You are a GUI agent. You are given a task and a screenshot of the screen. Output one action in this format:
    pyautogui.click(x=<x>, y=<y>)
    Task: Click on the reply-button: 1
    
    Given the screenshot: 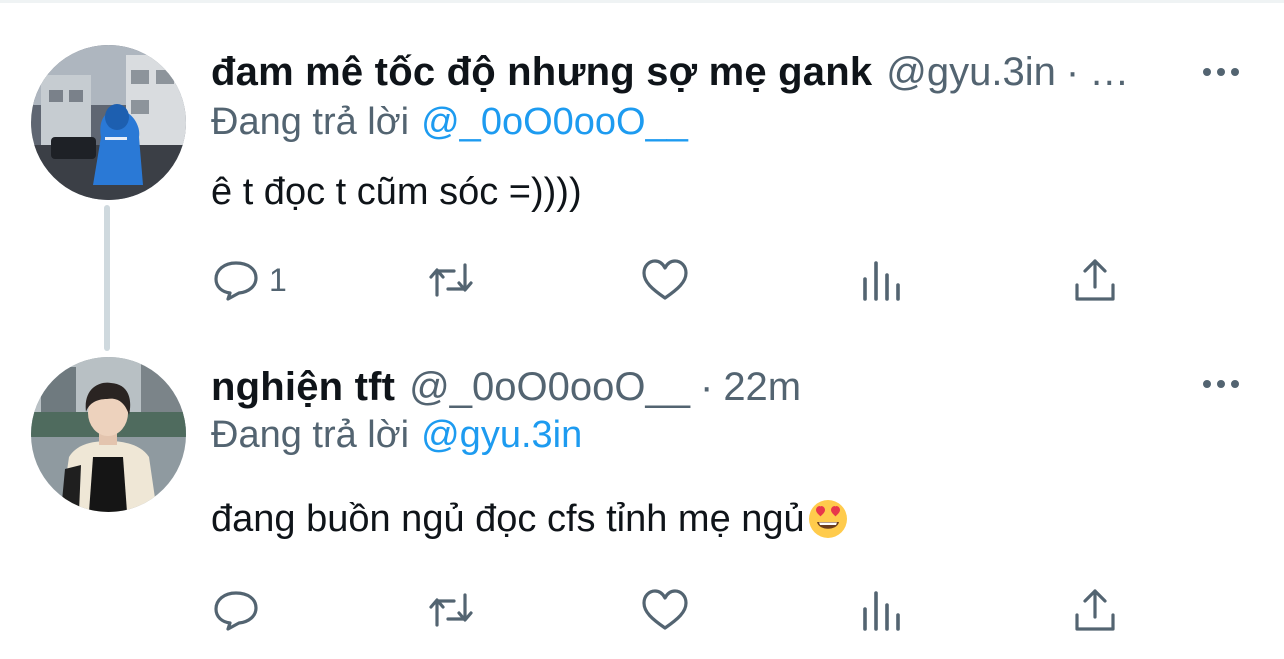 What is the action you would take?
    pyautogui.click(x=249, y=280)
    